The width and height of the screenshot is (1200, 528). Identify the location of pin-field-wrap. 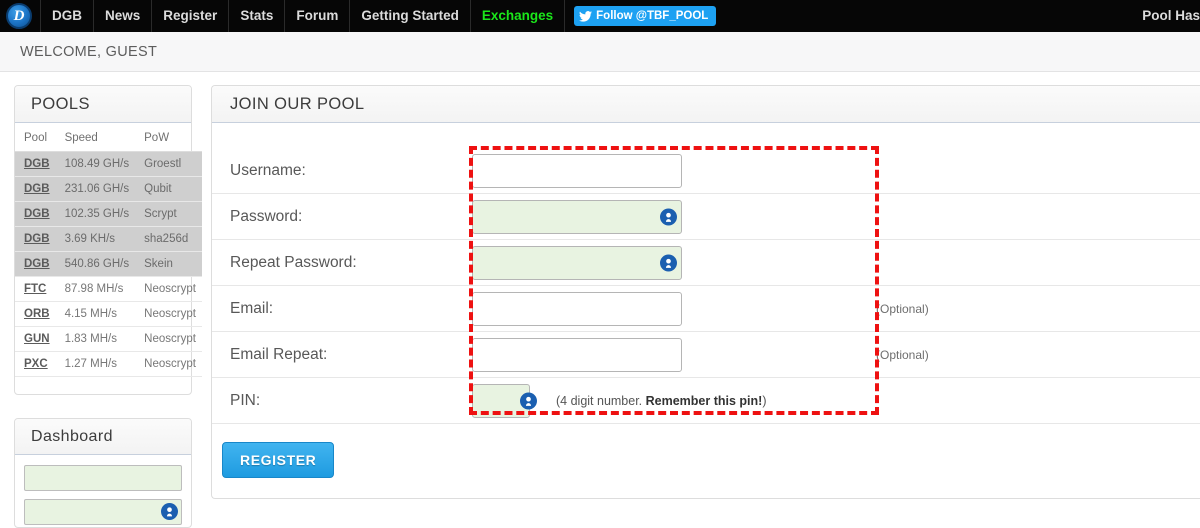
(504, 400).